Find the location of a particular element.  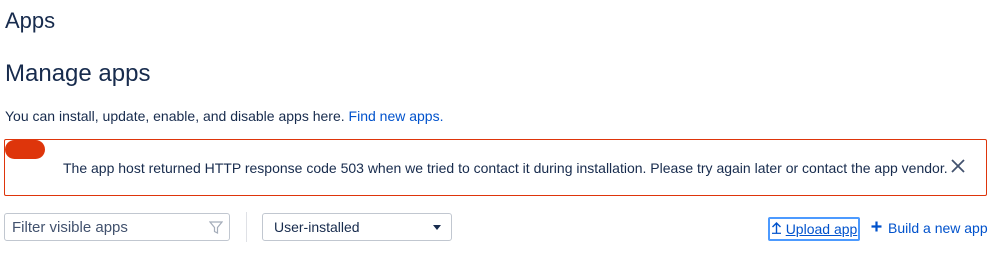

filter-apps-field is located at coordinates (117, 227).